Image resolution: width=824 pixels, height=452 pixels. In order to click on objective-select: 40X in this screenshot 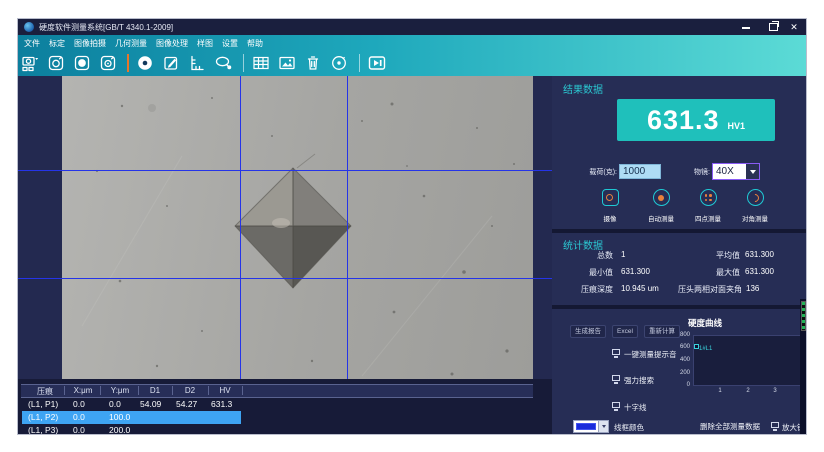, I will do `click(736, 171)`.